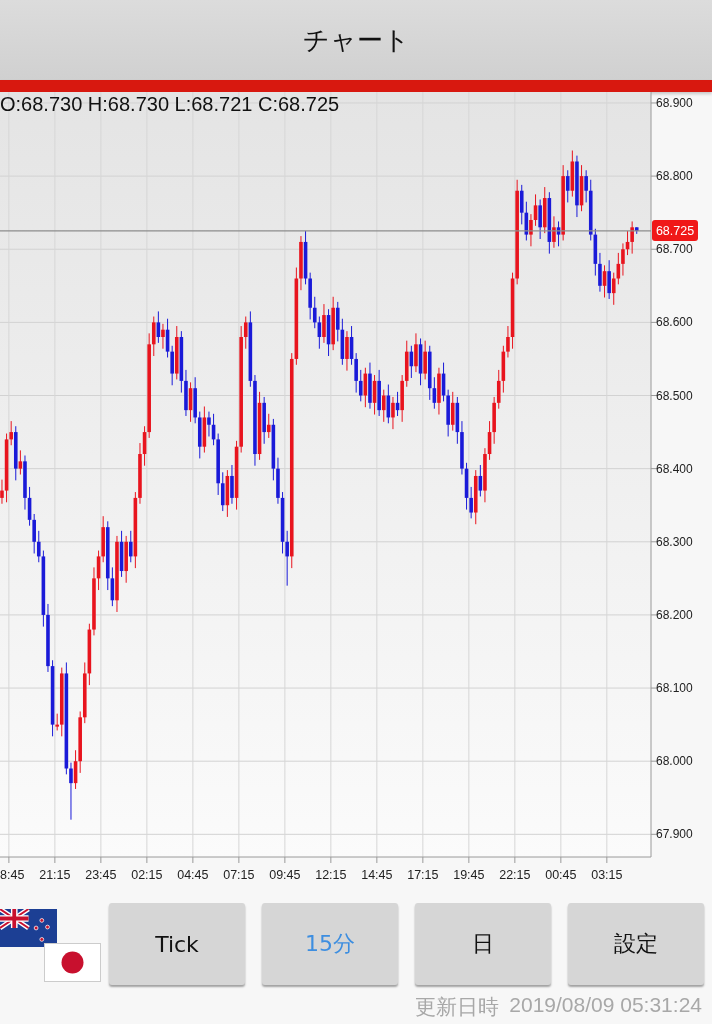 This screenshot has width=712, height=1024. Describe the element at coordinates (674, 834) in the screenshot. I see `axis-label: 67.900` at that location.